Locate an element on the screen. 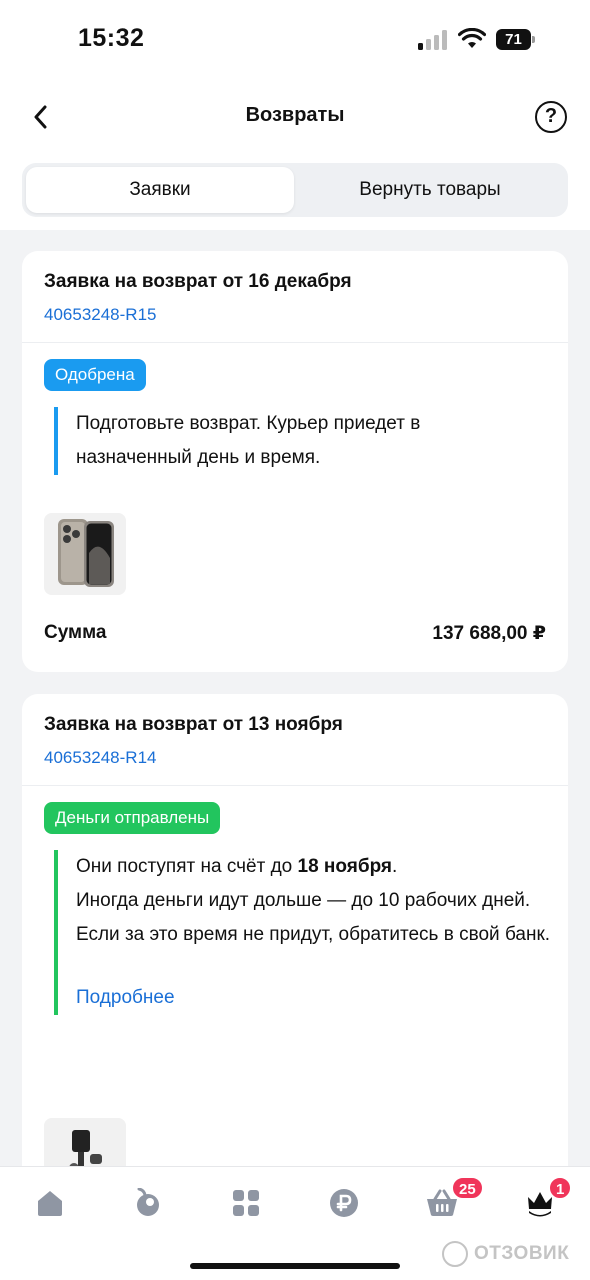 Image resolution: width=590 pixels, height=1280 pixels. tabs-container: Заявки Вернуть товары is located at coordinates (295, 192).